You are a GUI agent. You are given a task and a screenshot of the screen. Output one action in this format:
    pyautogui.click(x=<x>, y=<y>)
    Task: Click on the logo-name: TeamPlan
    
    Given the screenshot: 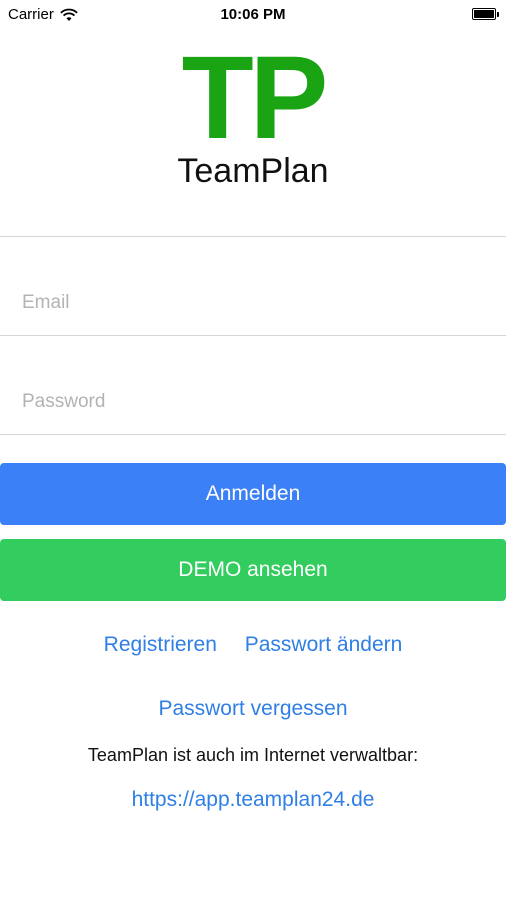 What is the action you would take?
    pyautogui.click(x=253, y=171)
    